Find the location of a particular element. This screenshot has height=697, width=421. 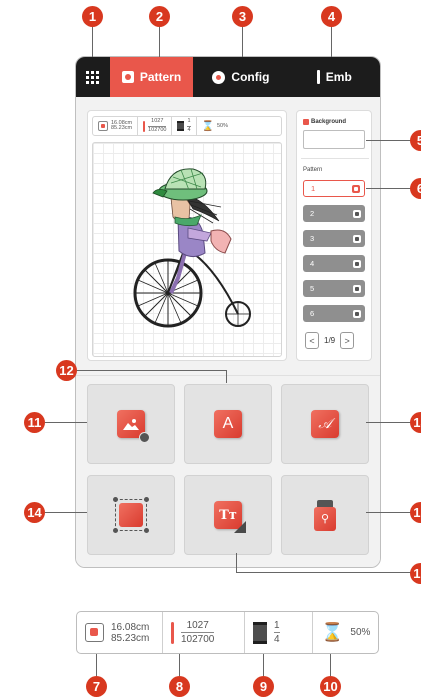

page-indicator: 1/9 is located at coordinates (330, 340).